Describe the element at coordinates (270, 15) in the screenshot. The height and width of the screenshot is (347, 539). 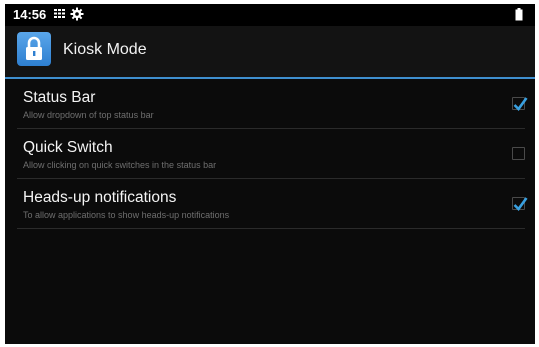
I see `status-bar: 14:56` at that location.